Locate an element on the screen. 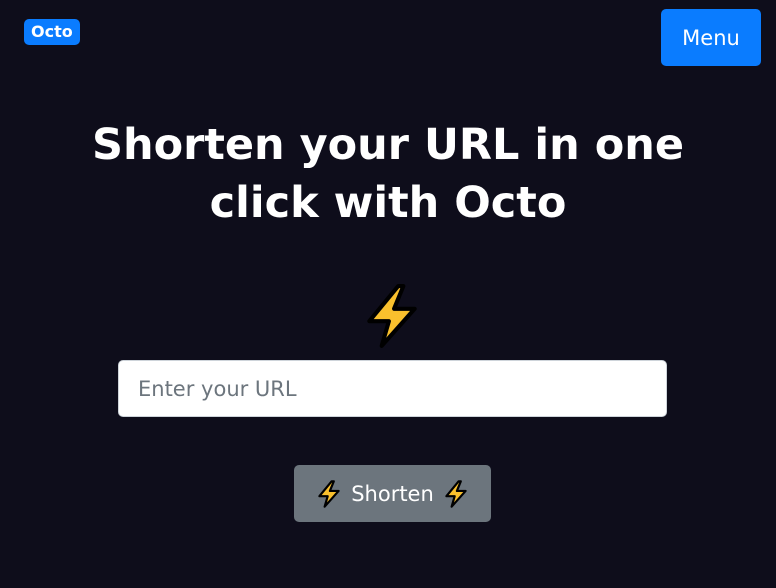  url-input is located at coordinates (392, 388).